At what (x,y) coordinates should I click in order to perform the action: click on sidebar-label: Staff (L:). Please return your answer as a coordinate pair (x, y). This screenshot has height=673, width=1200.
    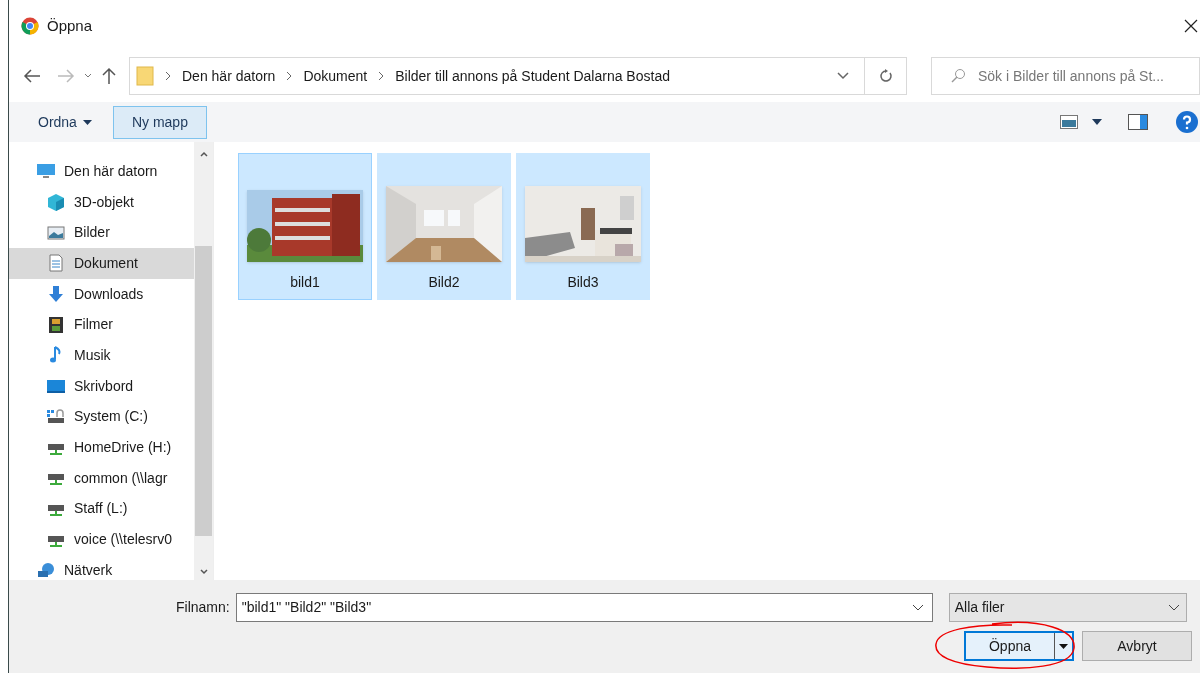
    Looking at the image, I should click on (101, 509).